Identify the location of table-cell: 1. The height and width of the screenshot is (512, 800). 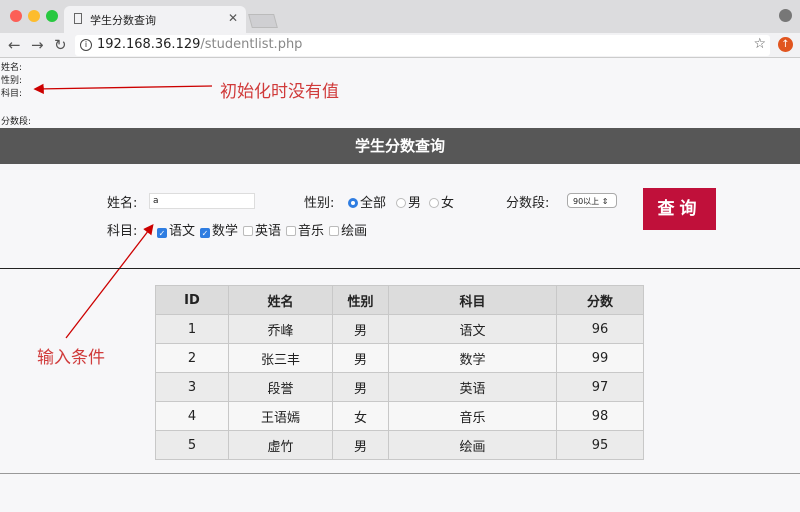
(192, 329).